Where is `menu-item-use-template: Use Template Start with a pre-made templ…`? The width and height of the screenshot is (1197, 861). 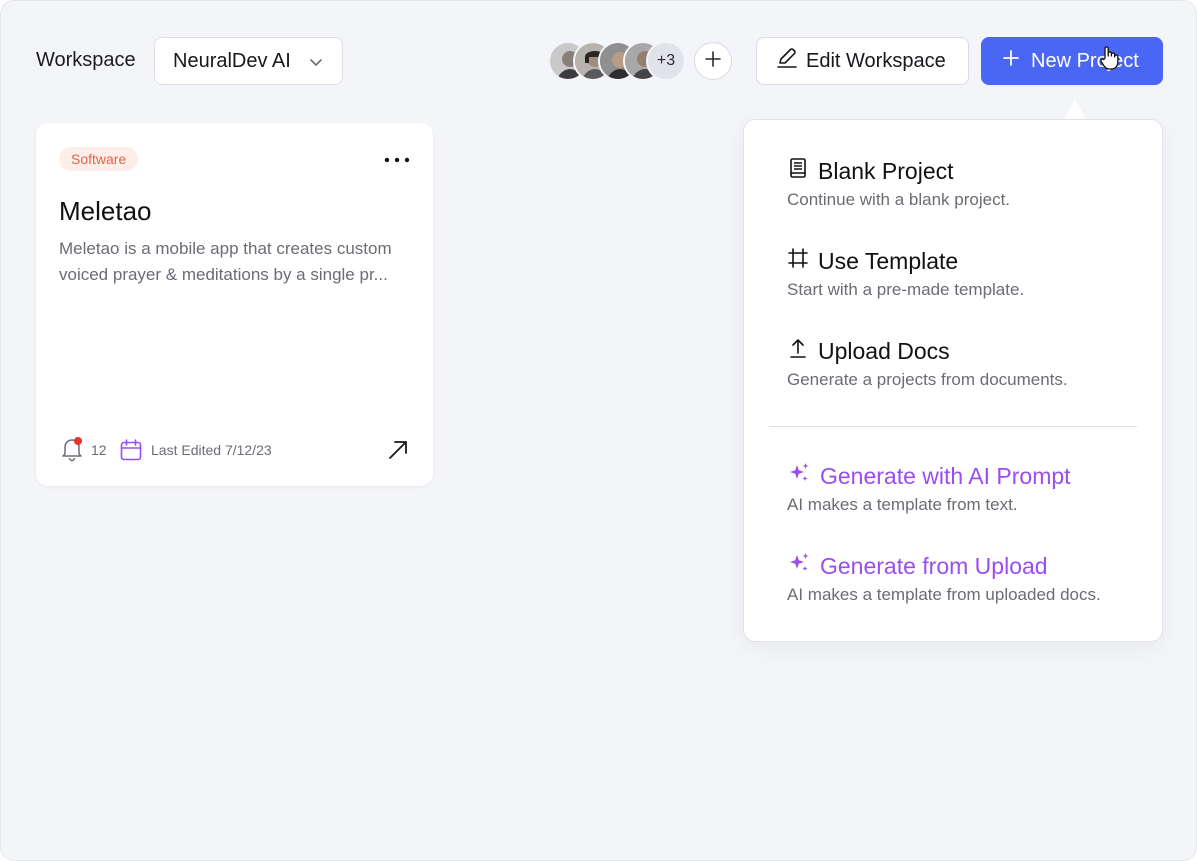
menu-item-use-template: Use Template Start with a pre-made templ… is located at coordinates (962, 273).